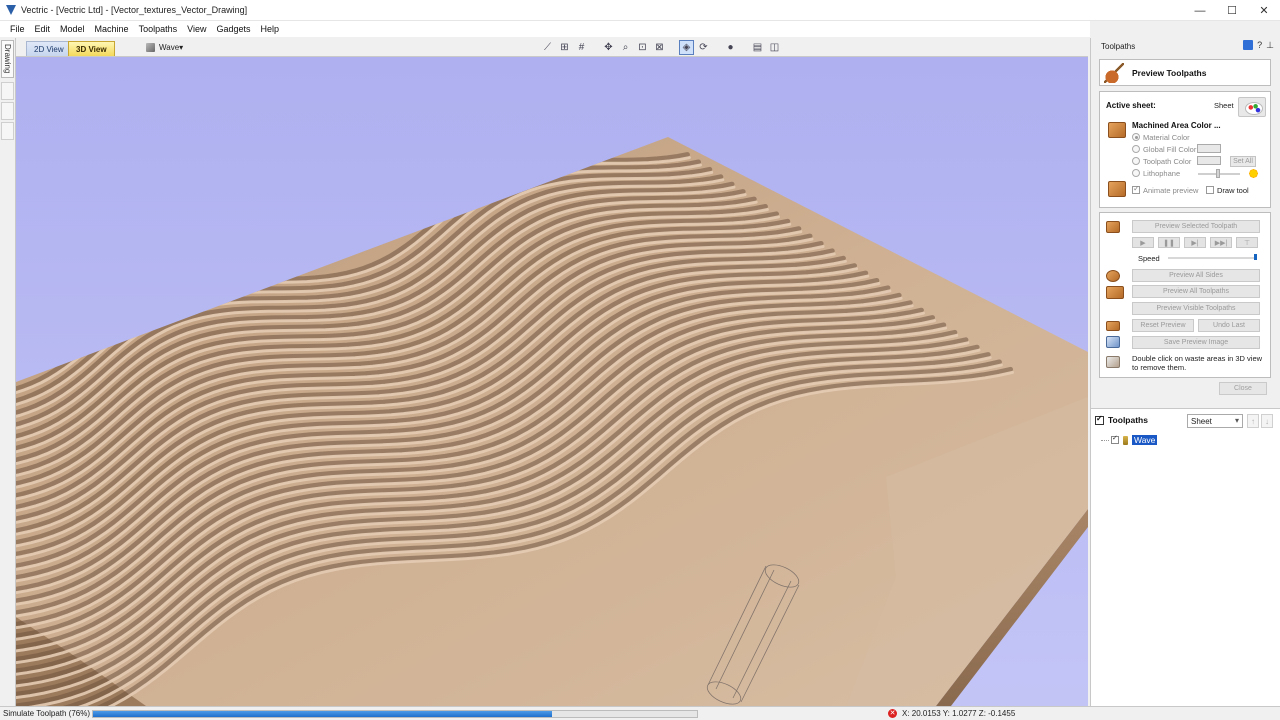  What do you see at coordinates (1114, 72) in the screenshot?
I see `brush-icon` at bounding box center [1114, 72].